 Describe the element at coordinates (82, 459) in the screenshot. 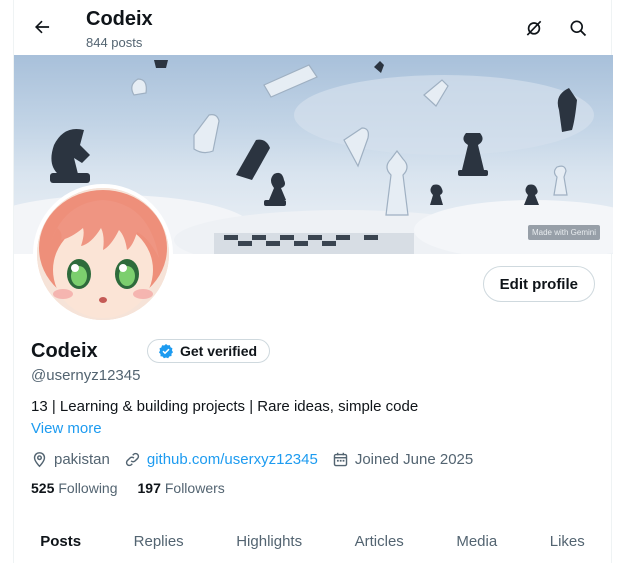

I see `location-text: pakistan` at that location.